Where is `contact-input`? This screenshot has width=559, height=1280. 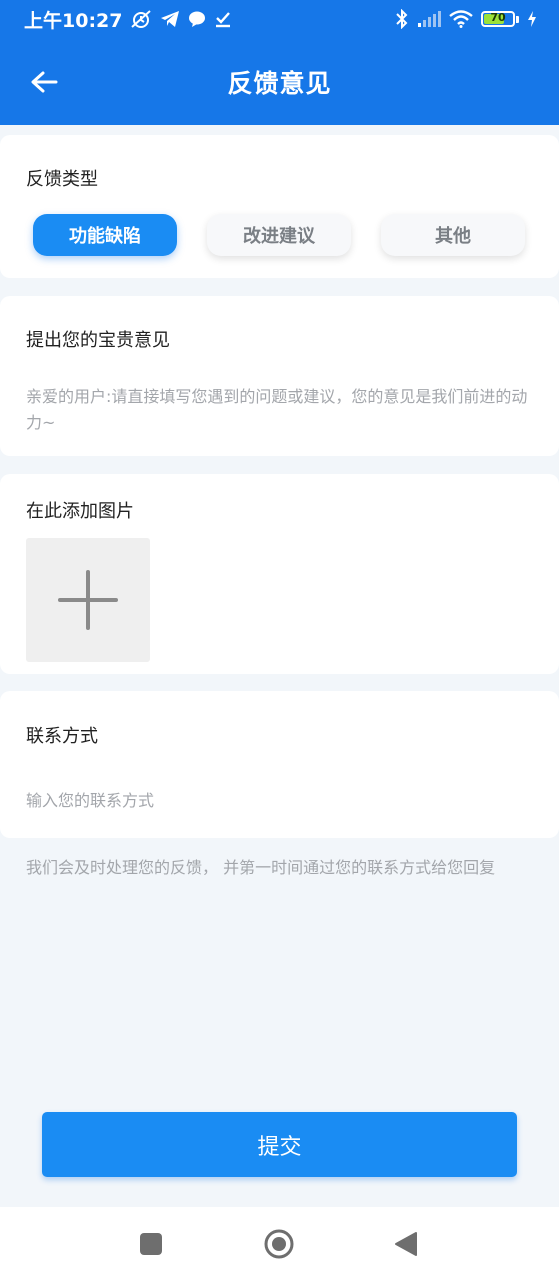
contact-input is located at coordinates (276, 800).